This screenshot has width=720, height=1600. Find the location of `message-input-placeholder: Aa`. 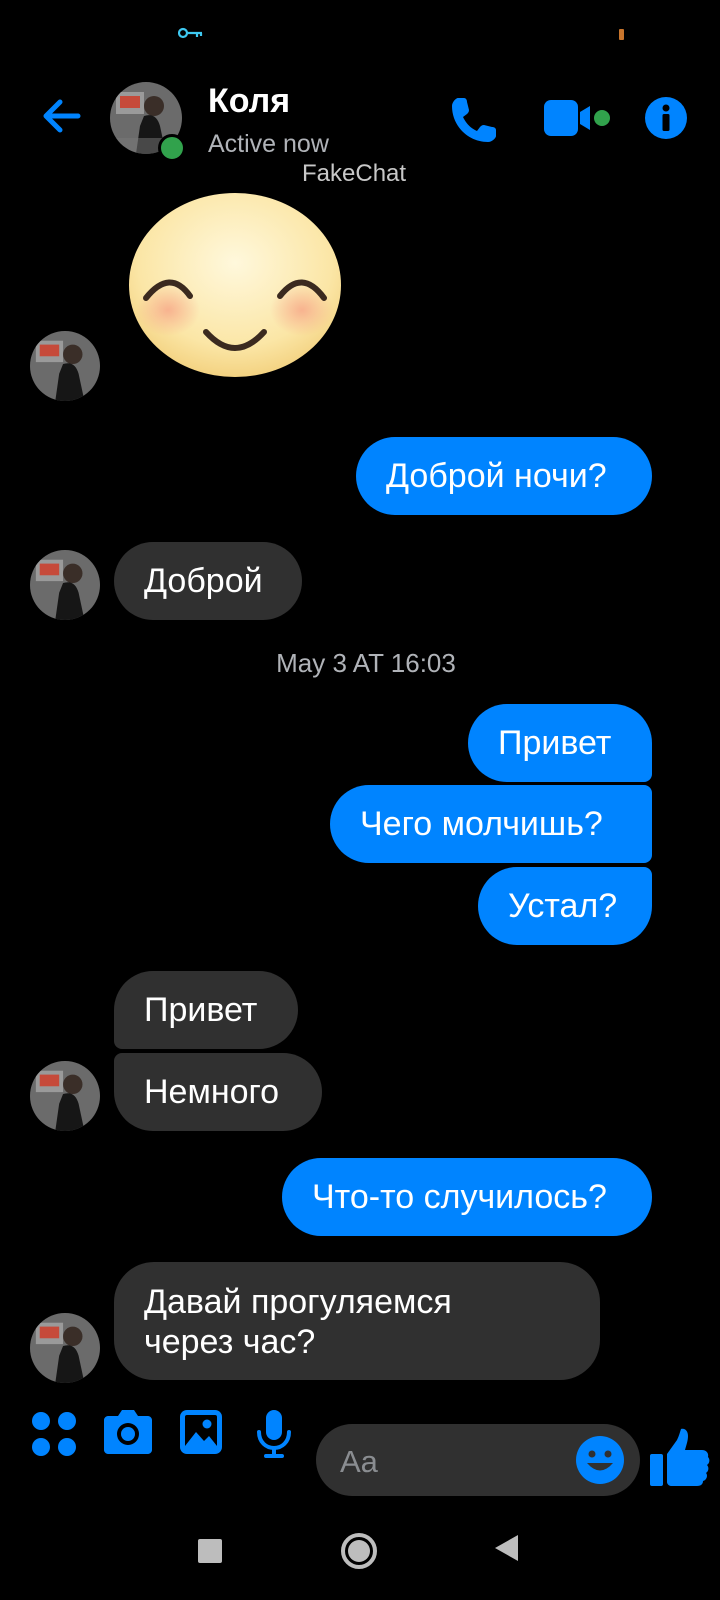

message-input-placeholder: Aa is located at coordinates (359, 1461).